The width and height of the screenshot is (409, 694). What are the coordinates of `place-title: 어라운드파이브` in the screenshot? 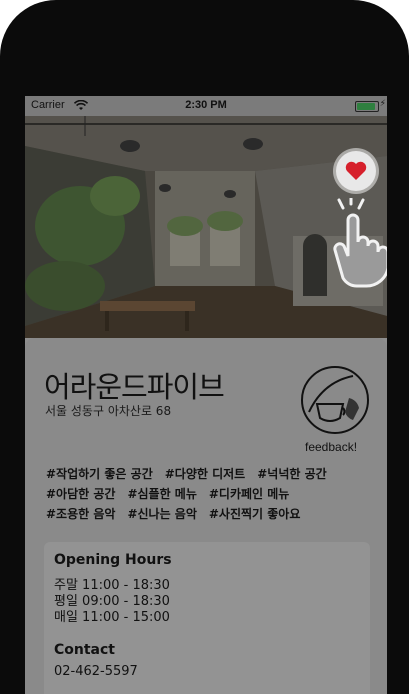 It's located at (134, 387).